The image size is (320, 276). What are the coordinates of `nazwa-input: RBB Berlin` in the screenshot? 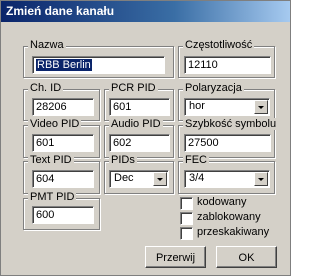 It's located at (98, 65).